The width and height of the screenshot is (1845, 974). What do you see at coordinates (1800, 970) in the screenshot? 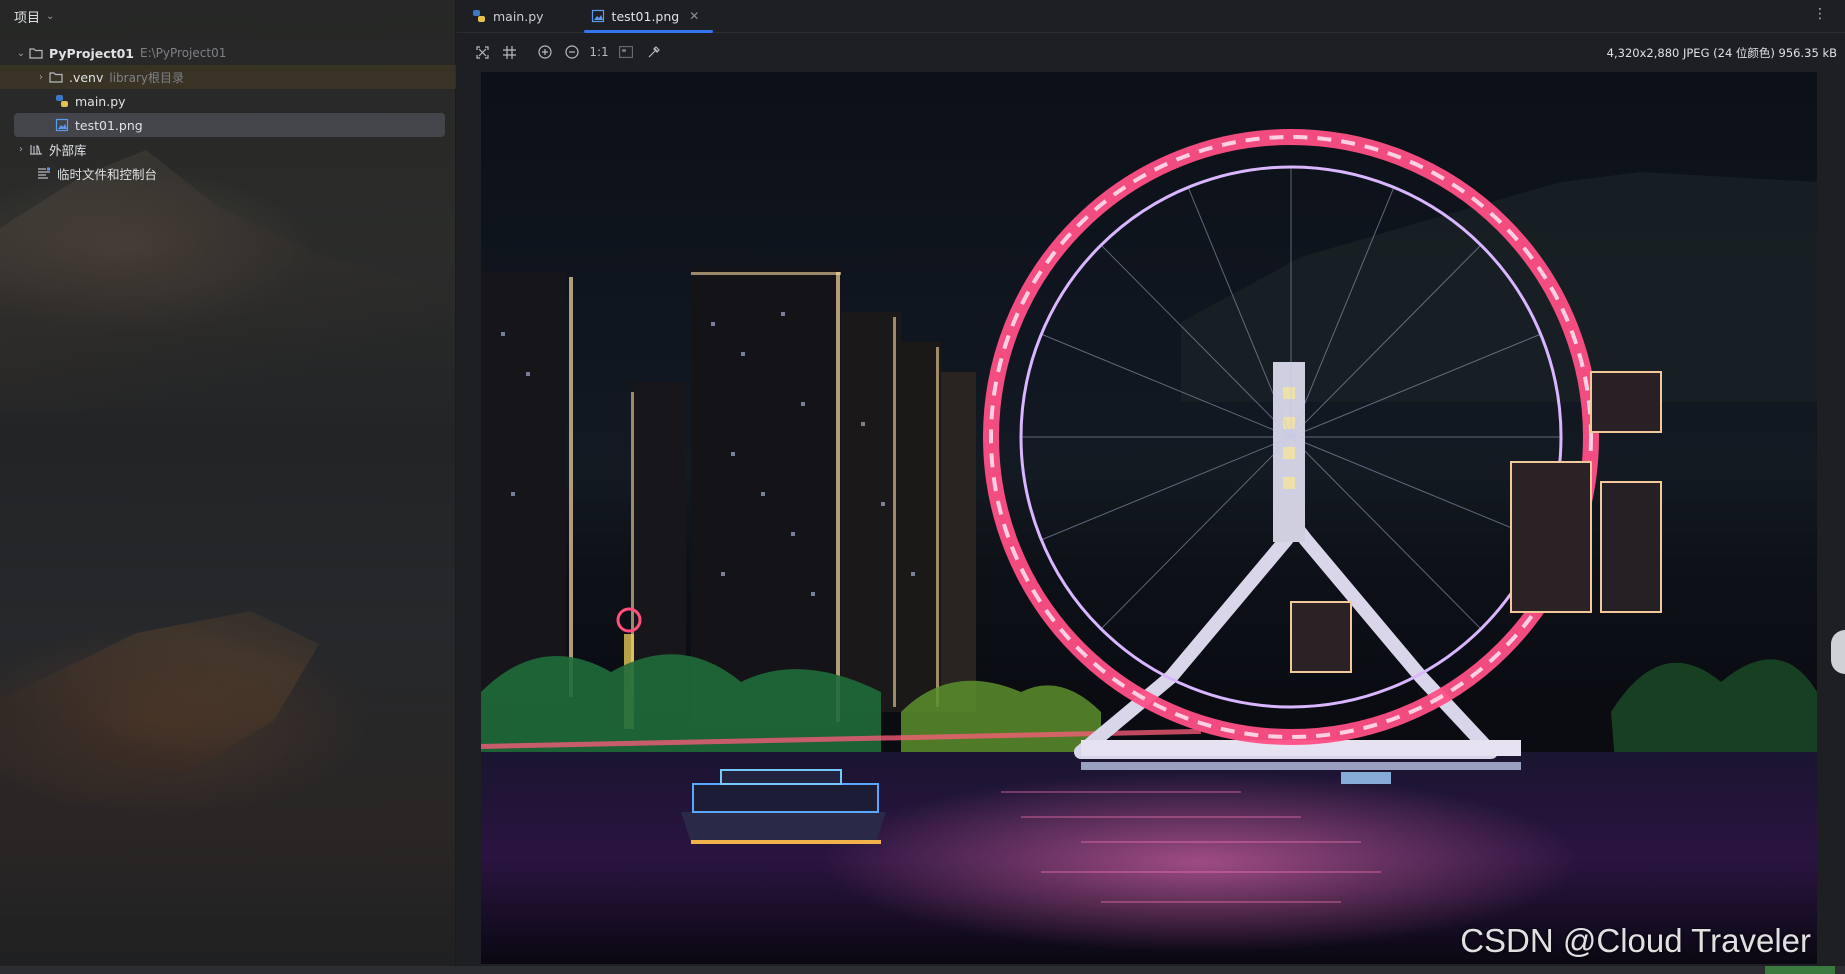
I see `status-indicator` at bounding box center [1800, 970].